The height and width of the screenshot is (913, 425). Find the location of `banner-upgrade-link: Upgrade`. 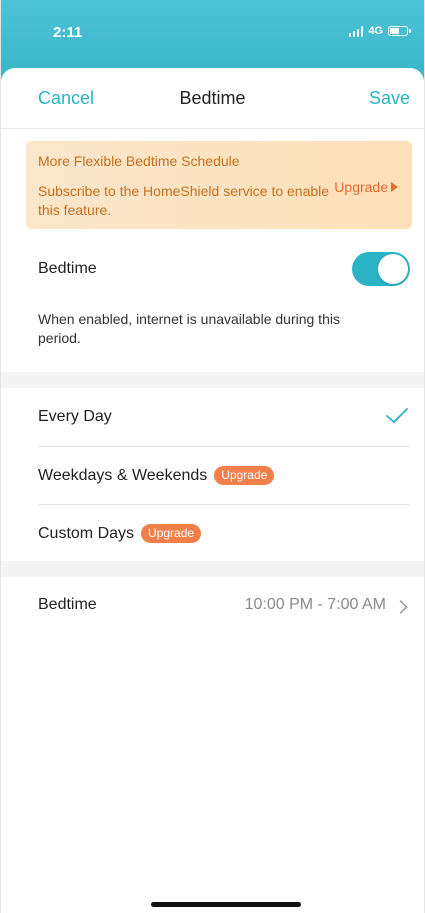

banner-upgrade-link: Upgrade is located at coordinates (366, 187).